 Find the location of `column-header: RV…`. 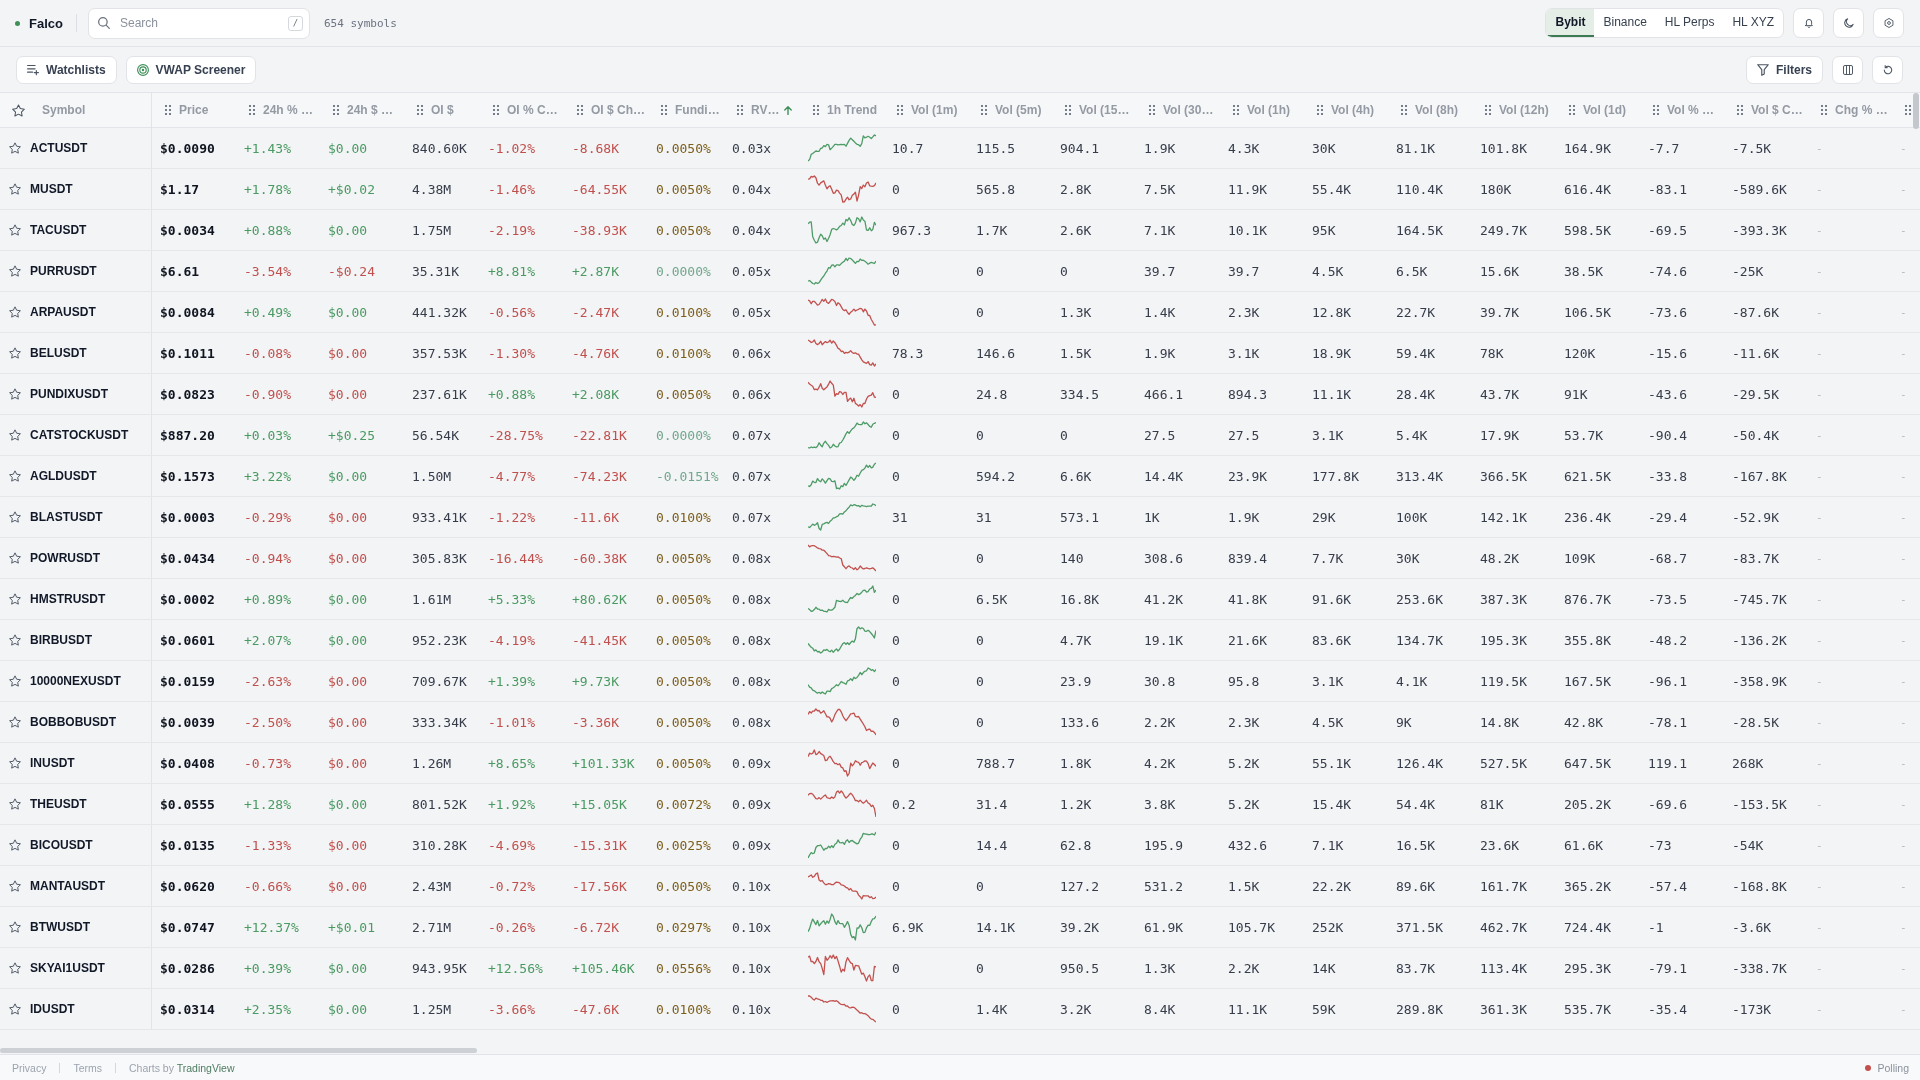

column-header: RV… is located at coordinates (772, 110).